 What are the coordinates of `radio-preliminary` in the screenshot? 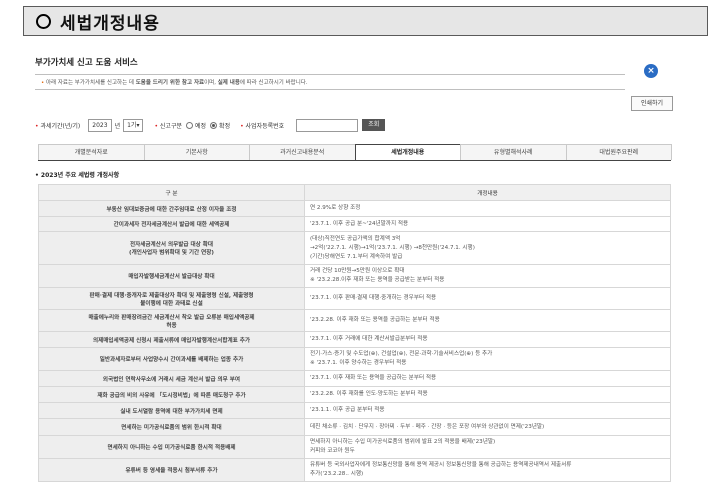 It's located at (189, 125).